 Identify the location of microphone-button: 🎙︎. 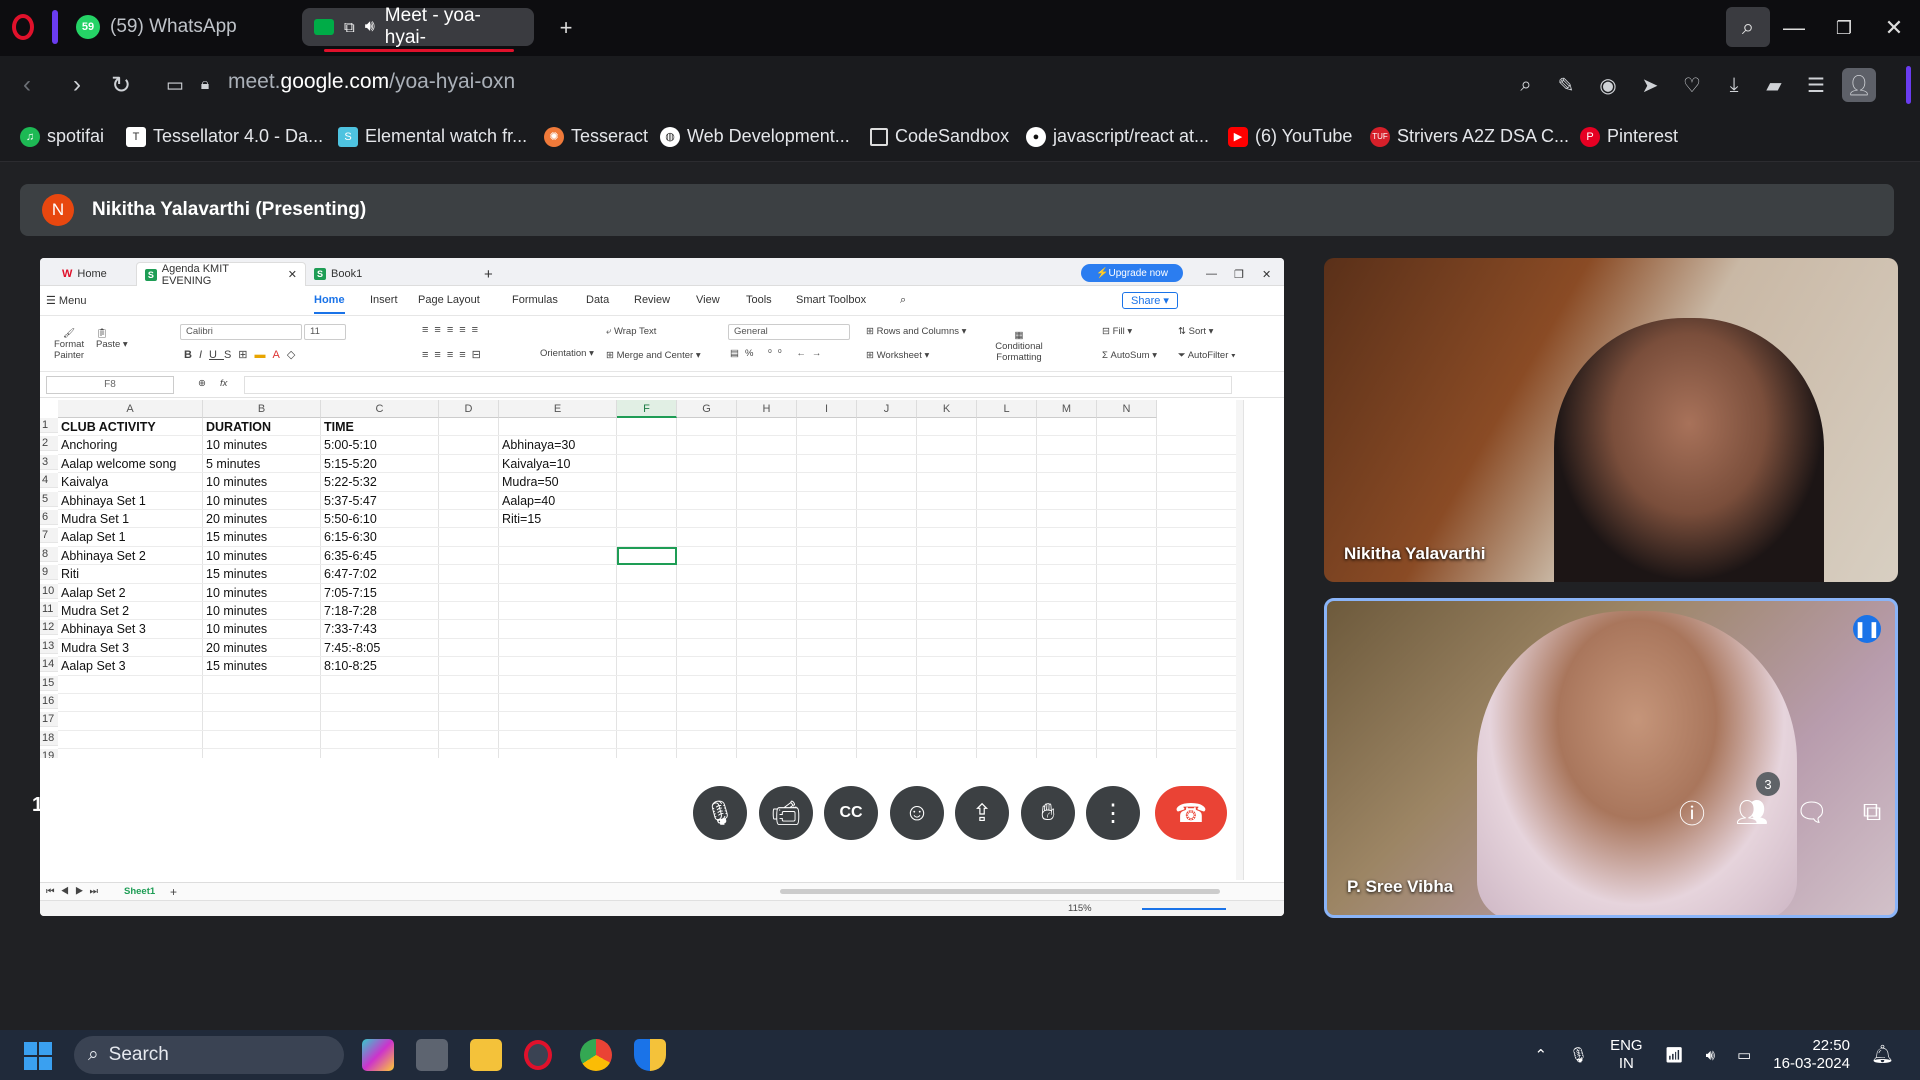
(720, 813).